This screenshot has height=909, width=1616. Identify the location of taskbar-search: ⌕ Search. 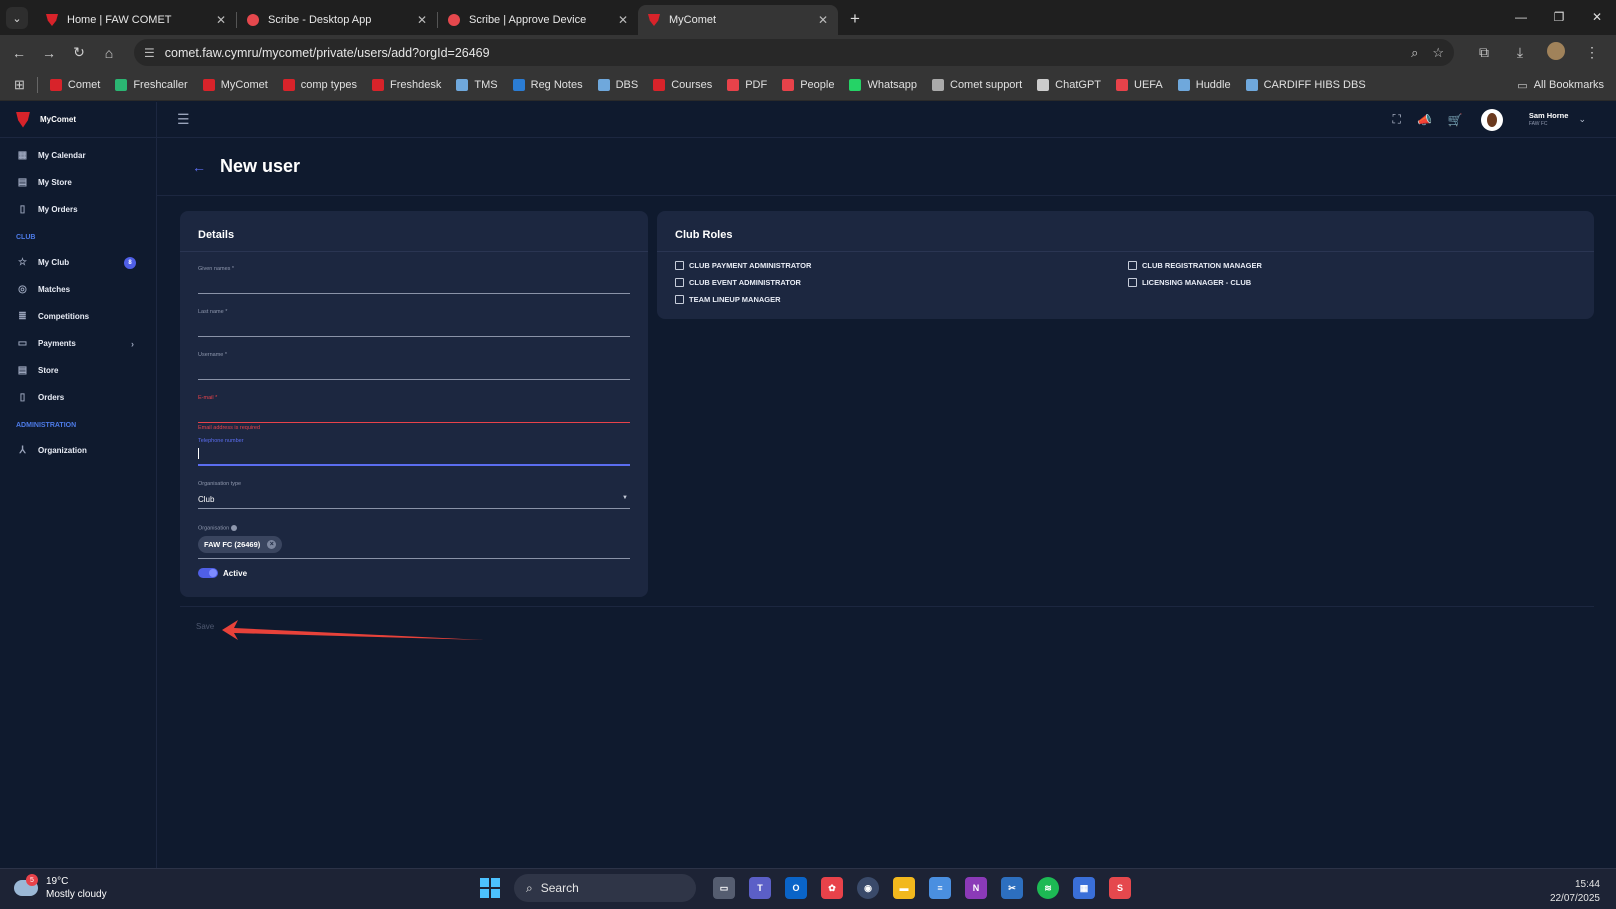
(605, 888).